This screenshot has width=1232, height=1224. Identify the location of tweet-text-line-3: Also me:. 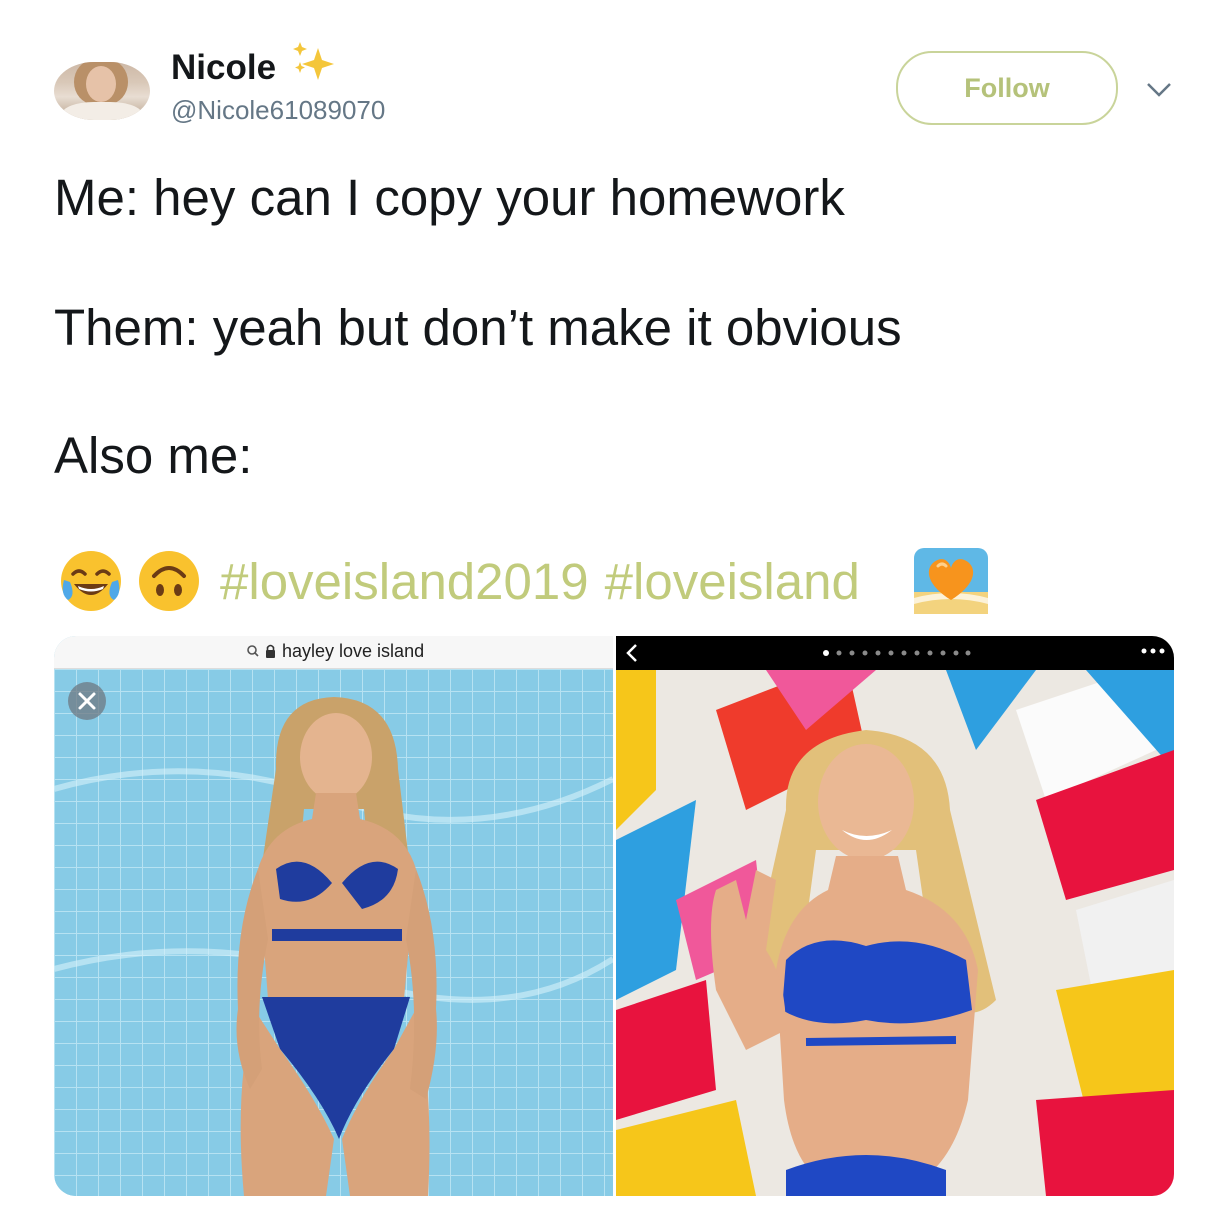
(153, 455).